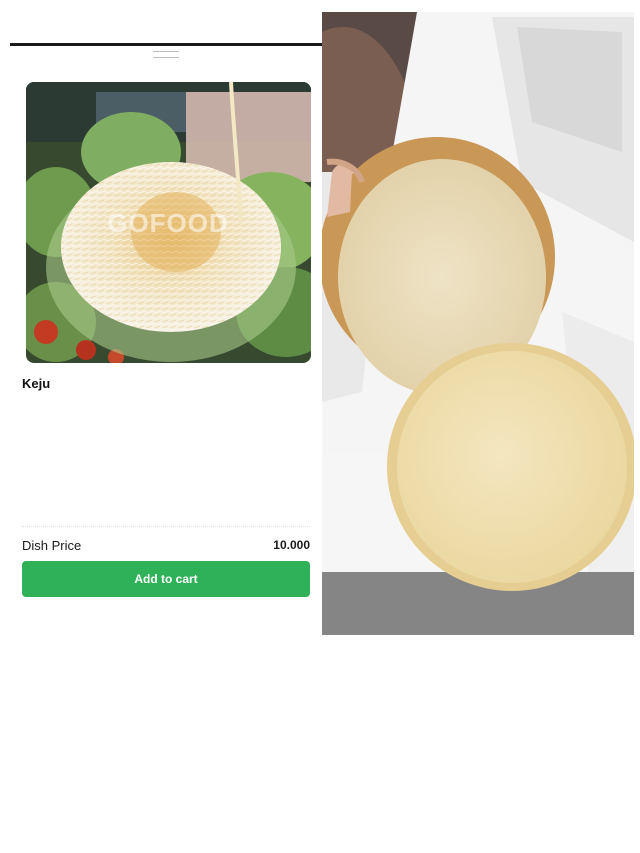  What do you see at coordinates (166, 545) in the screenshot?
I see `price-row: Dish Price 10.000` at bounding box center [166, 545].